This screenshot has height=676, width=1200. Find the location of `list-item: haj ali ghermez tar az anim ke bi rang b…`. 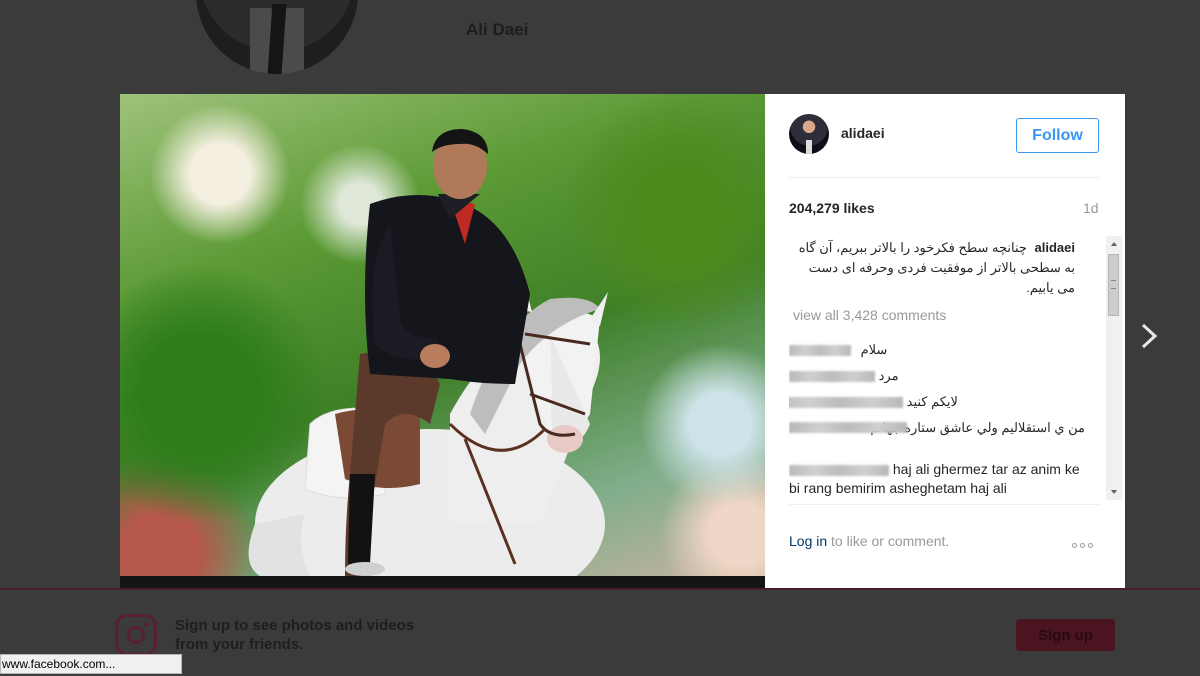

list-item: haj ali ghermez tar az anim ke bi rang b… is located at coordinates (935, 479).